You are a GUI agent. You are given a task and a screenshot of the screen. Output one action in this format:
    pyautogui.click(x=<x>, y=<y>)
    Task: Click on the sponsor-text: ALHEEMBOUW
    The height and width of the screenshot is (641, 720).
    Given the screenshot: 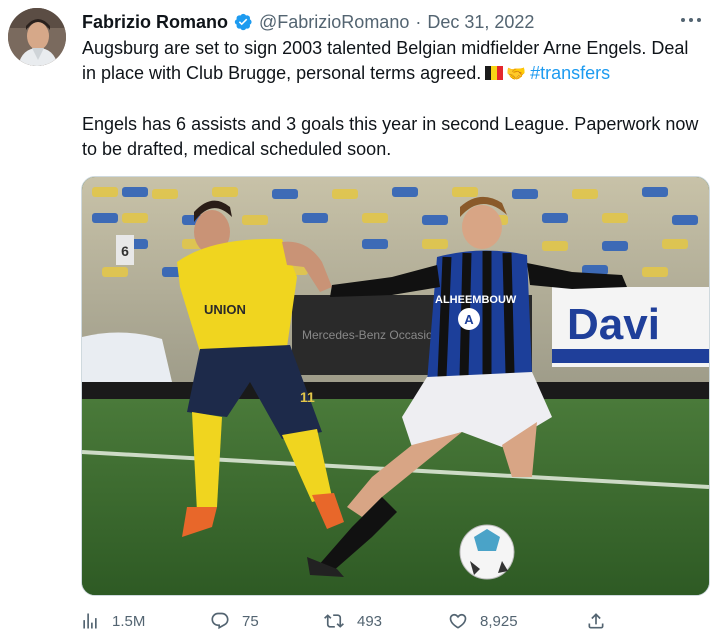 What is the action you would take?
    pyautogui.click(x=476, y=300)
    